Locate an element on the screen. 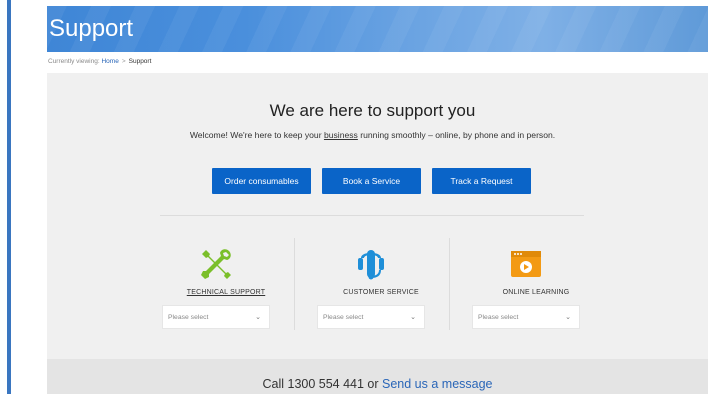 The height and width of the screenshot is (394, 723). page-title: Support is located at coordinates (91, 28).